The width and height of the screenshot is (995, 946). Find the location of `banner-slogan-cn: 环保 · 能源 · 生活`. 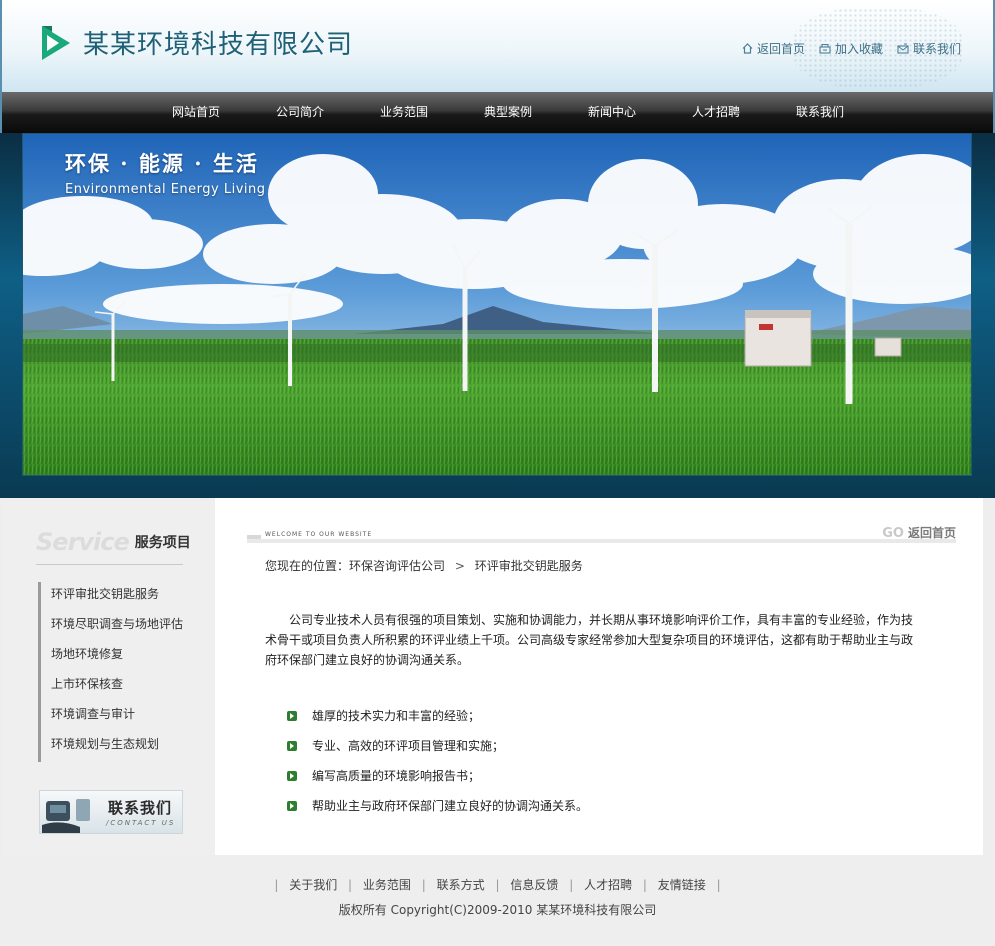

banner-slogan-cn: 环保 · 能源 · 生活 is located at coordinates (162, 163).